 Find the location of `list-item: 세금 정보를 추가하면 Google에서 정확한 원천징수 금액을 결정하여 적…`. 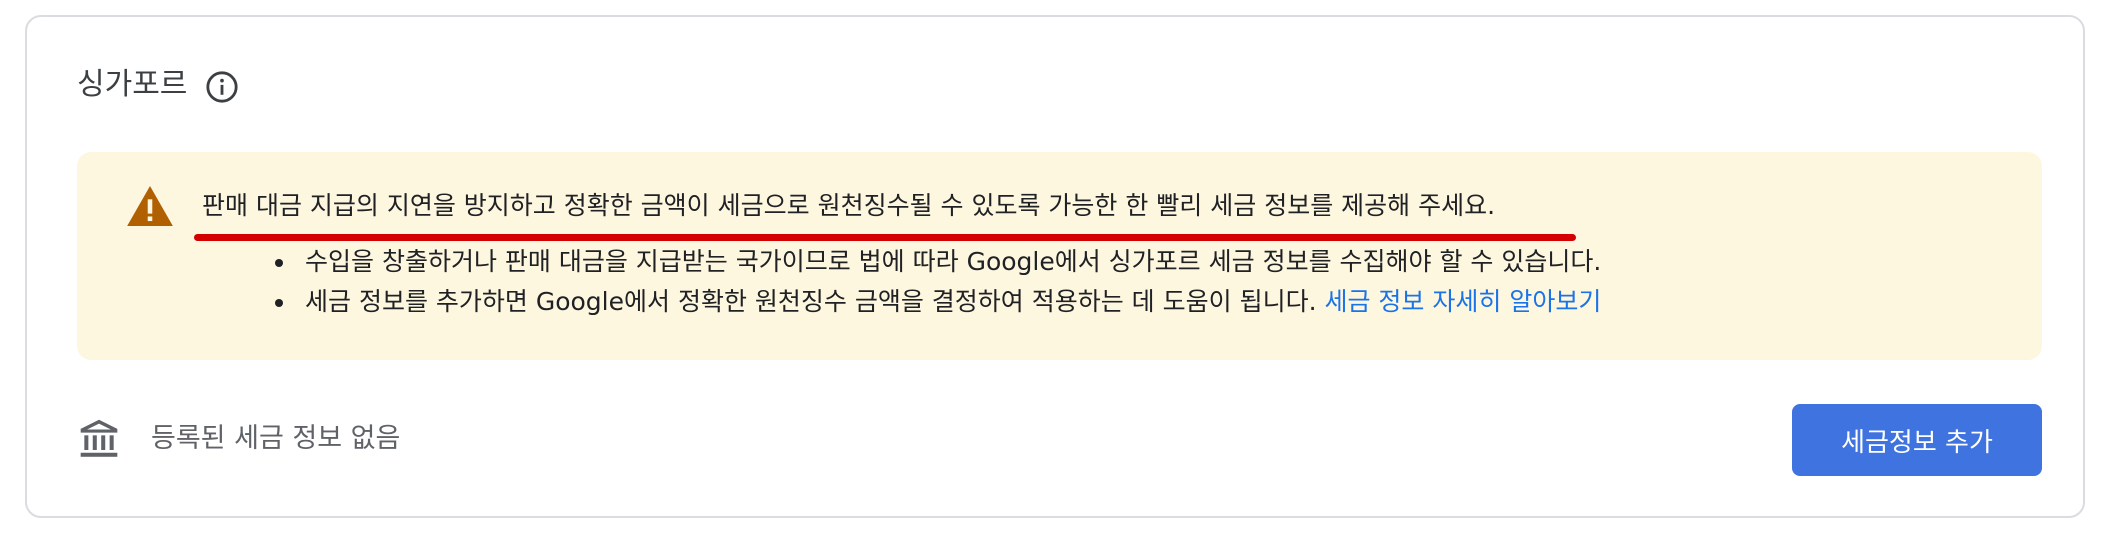

list-item: 세금 정보를 추가하면 Google에서 정확한 원천징수 금액을 결정하여 적… is located at coordinates (938, 302).